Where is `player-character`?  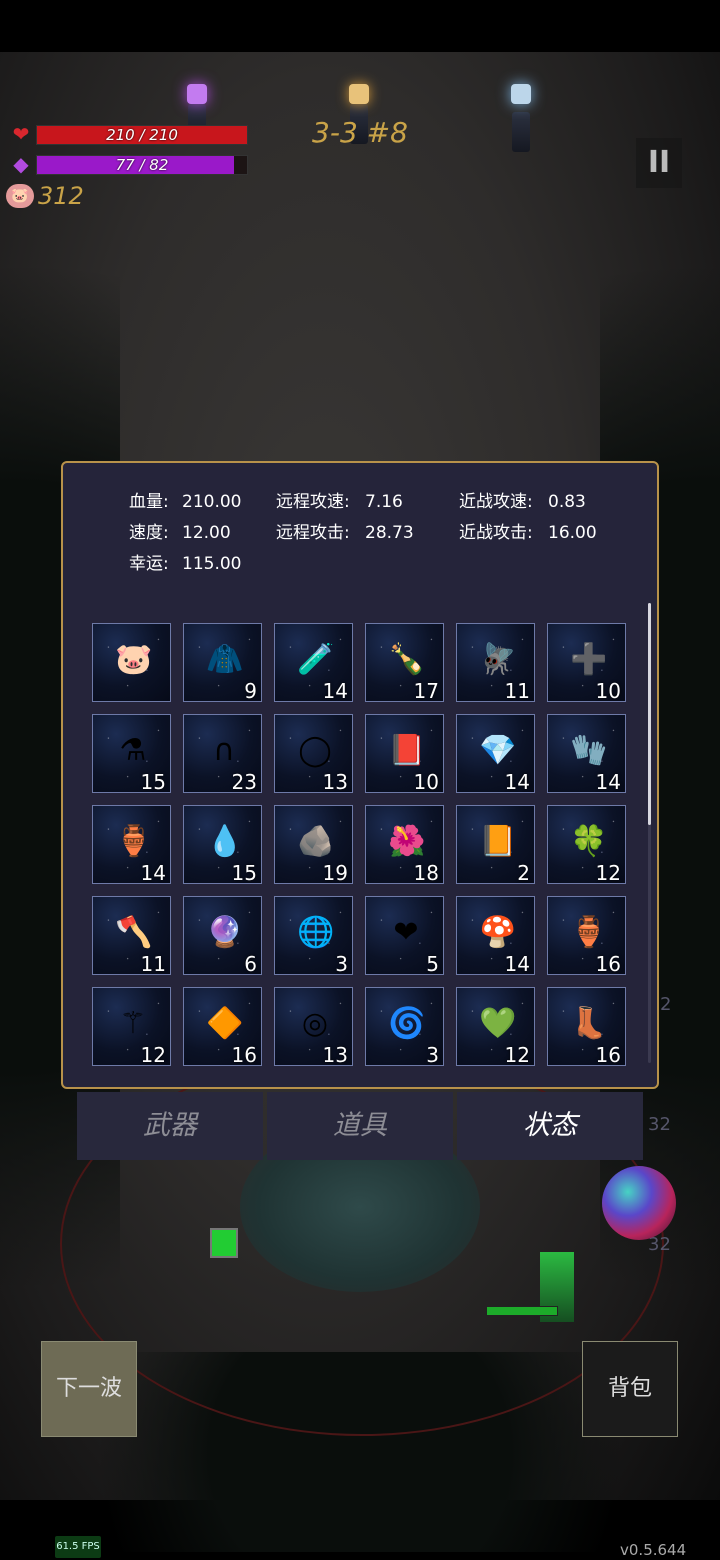 player-character is located at coordinates (224, 1243).